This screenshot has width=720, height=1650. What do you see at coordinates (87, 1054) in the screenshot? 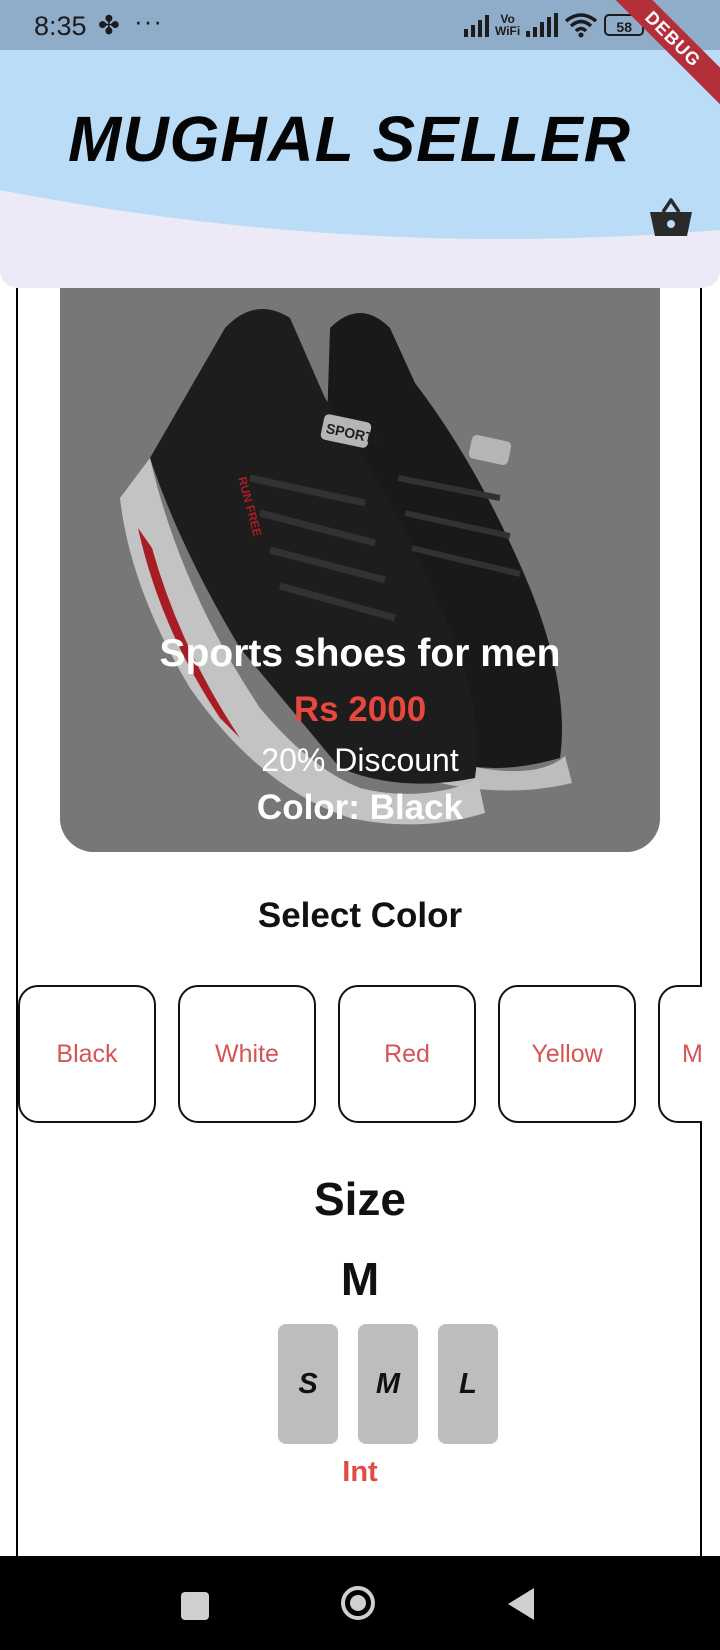
I see `color-option-black: Black` at bounding box center [87, 1054].